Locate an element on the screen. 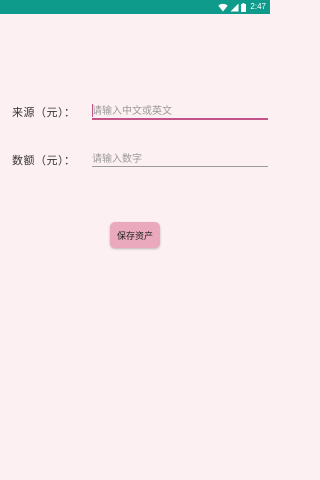  status-icons: 2:47 is located at coordinates (242, 7).